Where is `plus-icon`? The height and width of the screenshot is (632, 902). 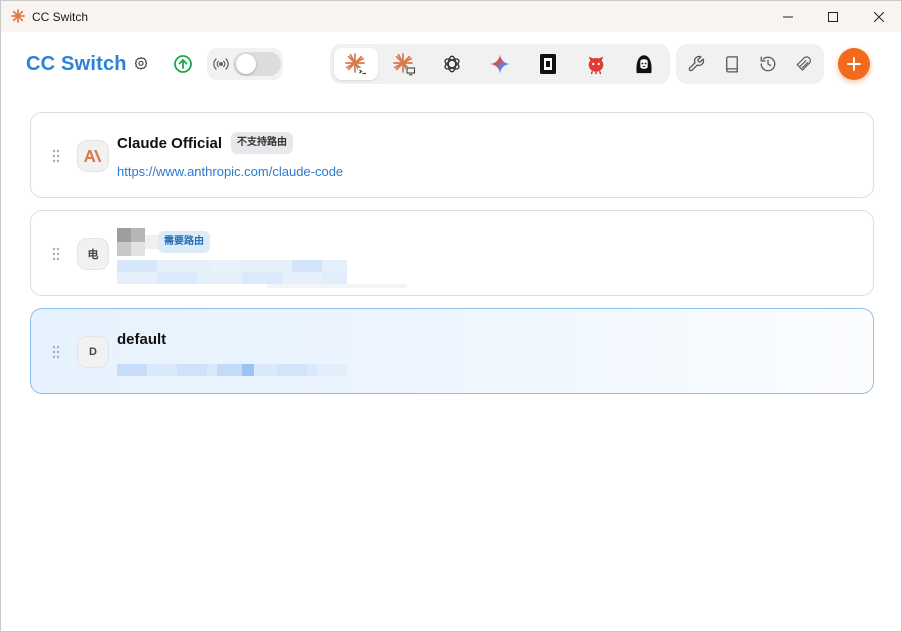 plus-icon is located at coordinates (854, 64).